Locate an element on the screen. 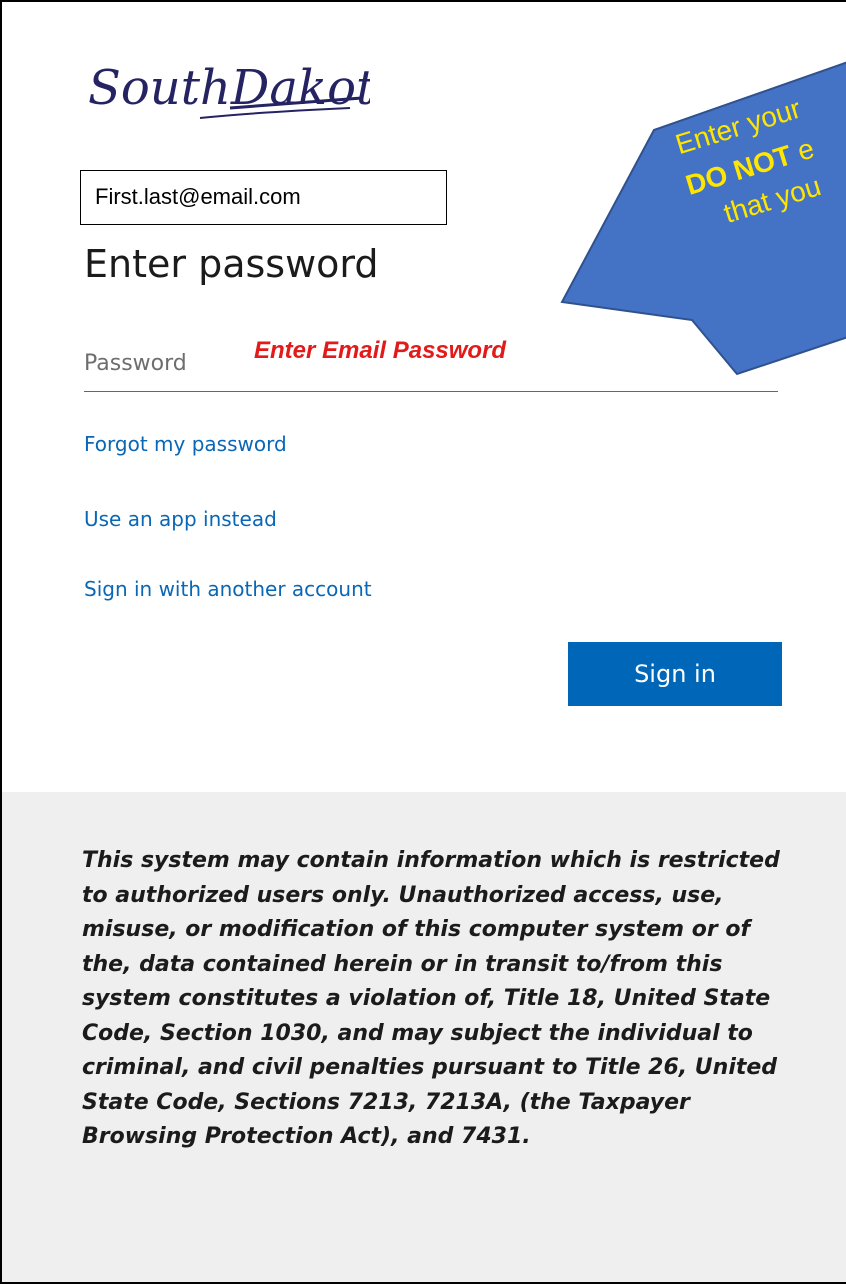  callout-do-not: DO NOT is located at coordinates (738, 169).